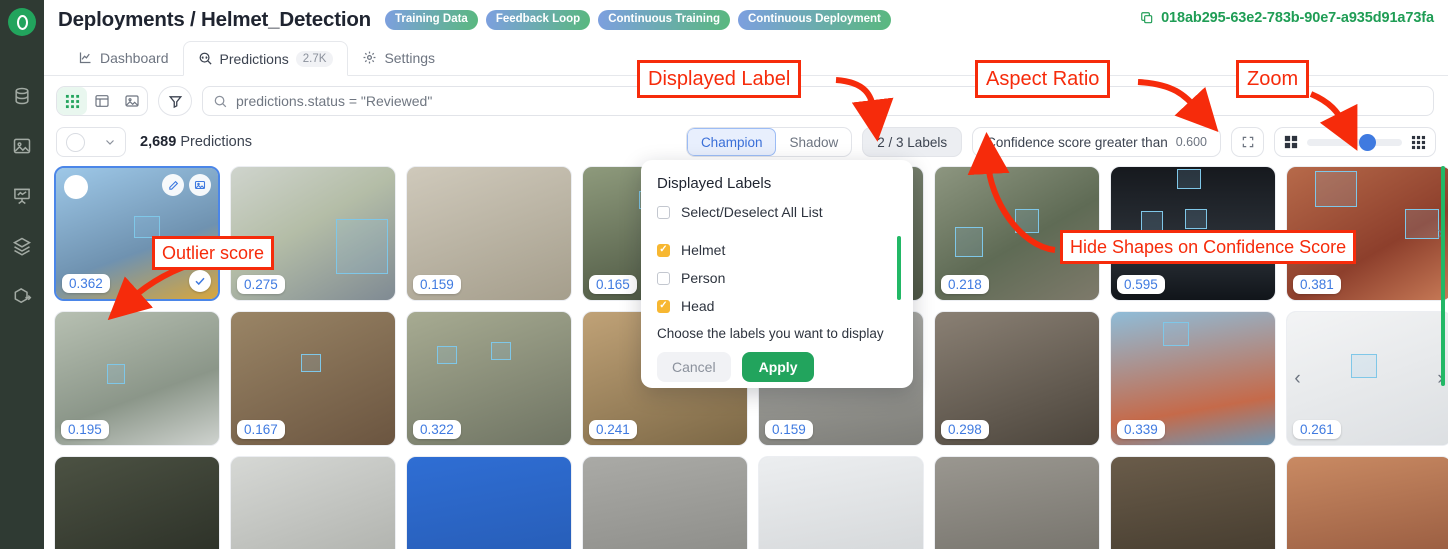 This screenshot has width=1448, height=549. What do you see at coordinates (137, 378) in the screenshot?
I see `prediction-card: 0.195` at bounding box center [137, 378].